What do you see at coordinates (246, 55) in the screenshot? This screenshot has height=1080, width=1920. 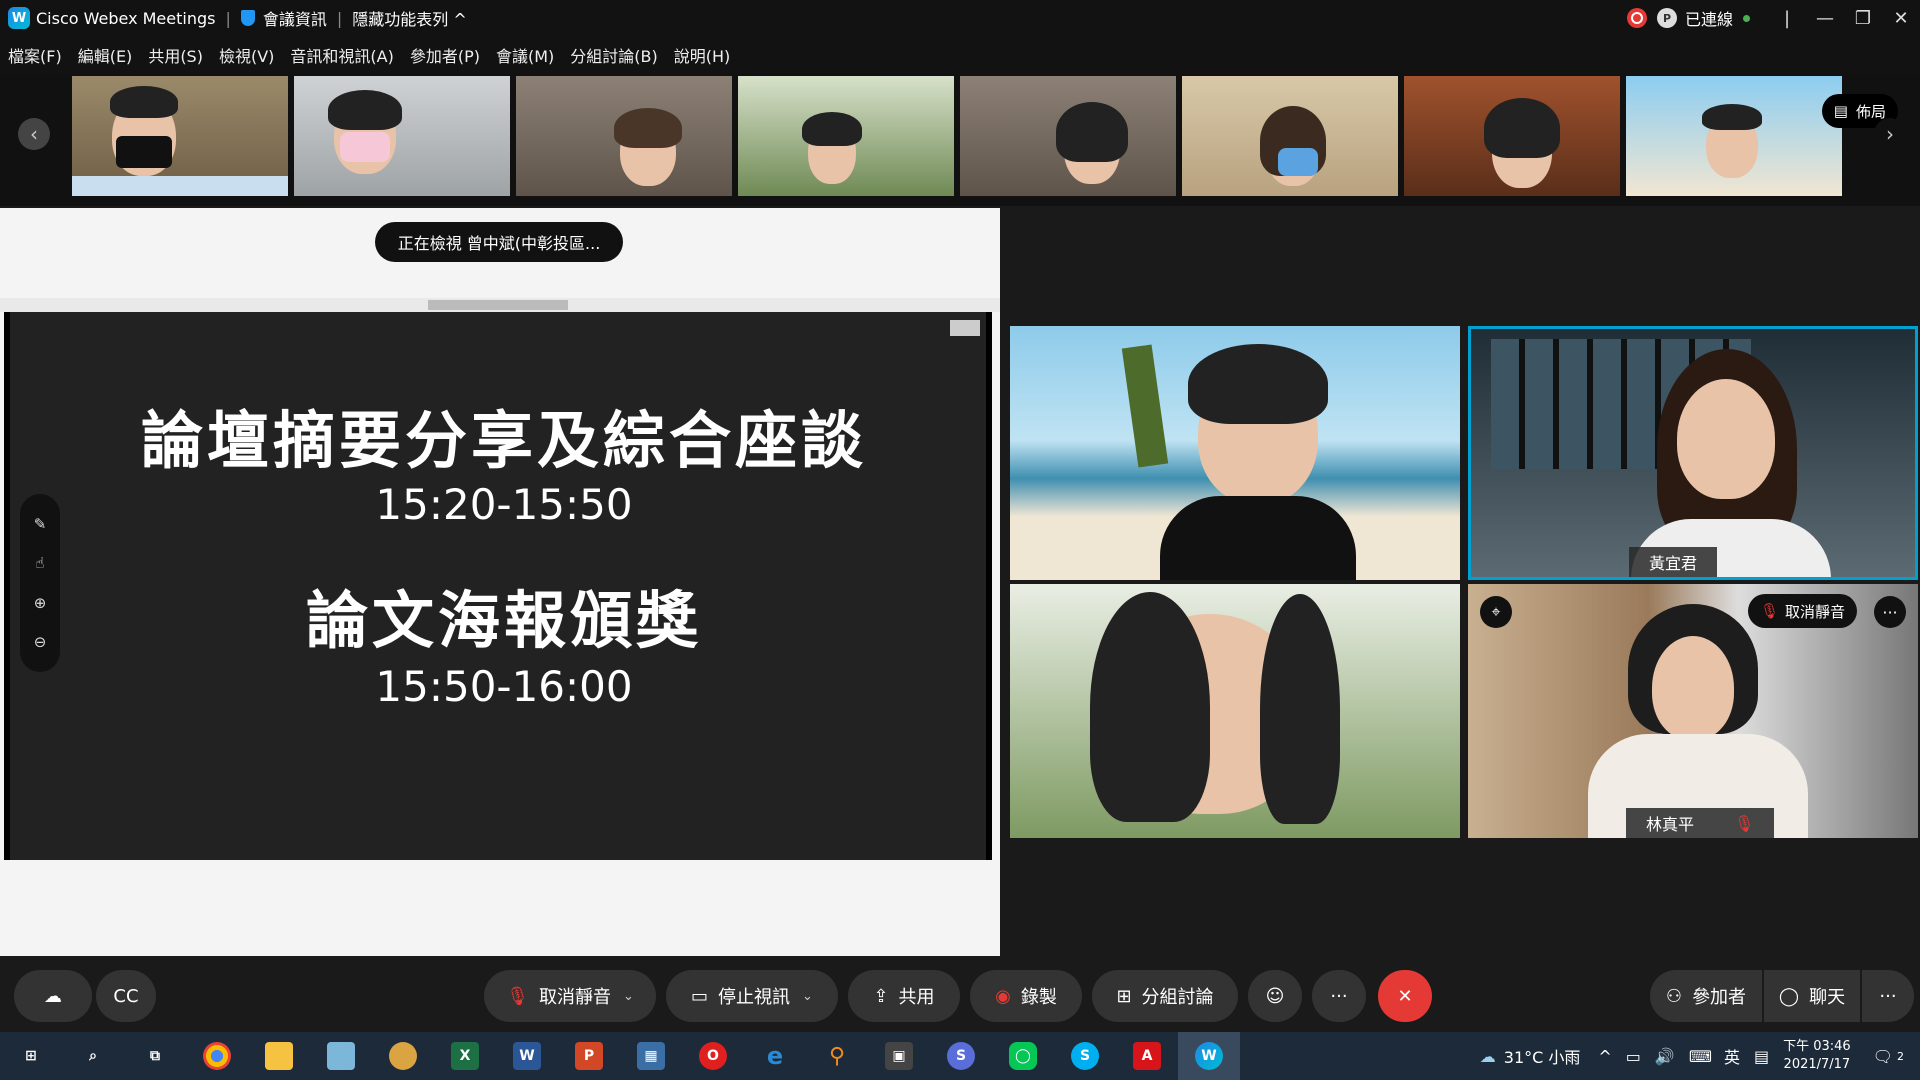 I see `menu-view: 檢視(V)` at bounding box center [246, 55].